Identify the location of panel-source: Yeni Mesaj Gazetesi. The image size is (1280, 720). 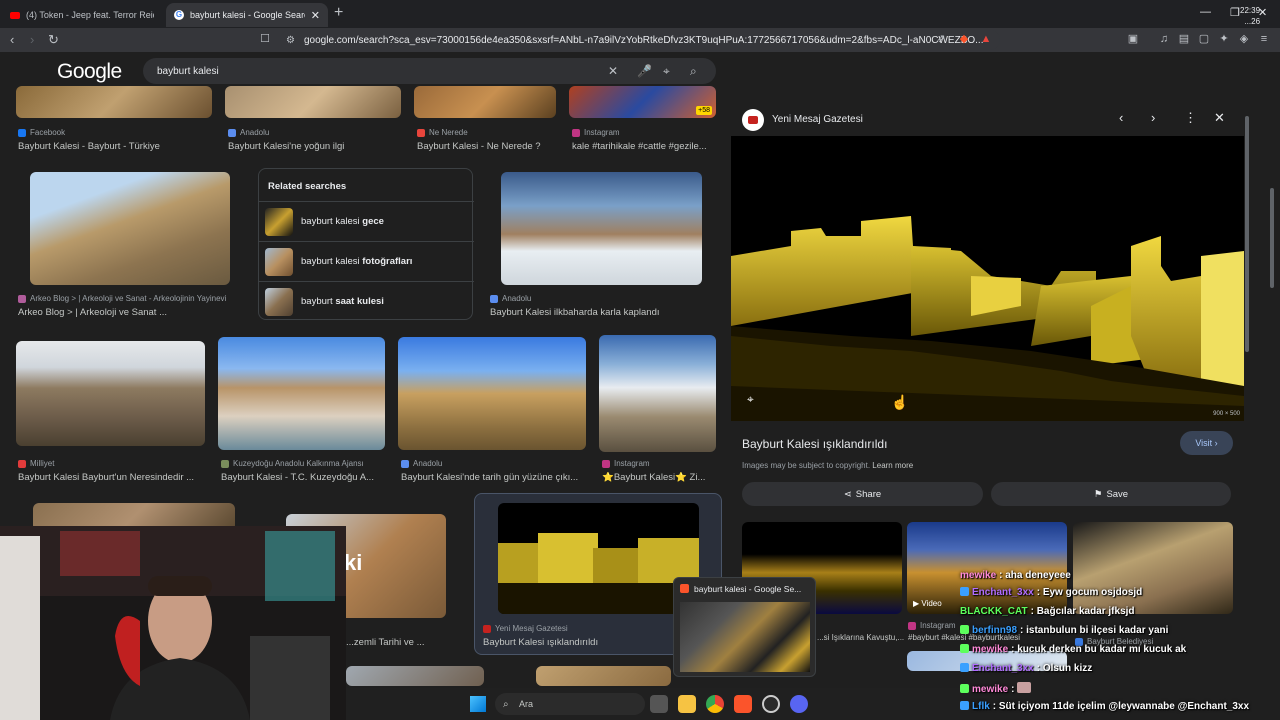
(817, 119).